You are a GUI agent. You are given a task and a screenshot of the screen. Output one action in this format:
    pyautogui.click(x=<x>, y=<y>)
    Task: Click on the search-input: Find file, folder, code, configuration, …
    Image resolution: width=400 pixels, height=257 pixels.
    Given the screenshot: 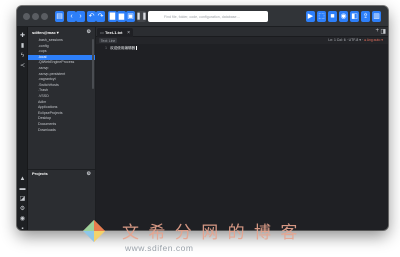 What is the action you would take?
    pyautogui.click(x=208, y=16)
    